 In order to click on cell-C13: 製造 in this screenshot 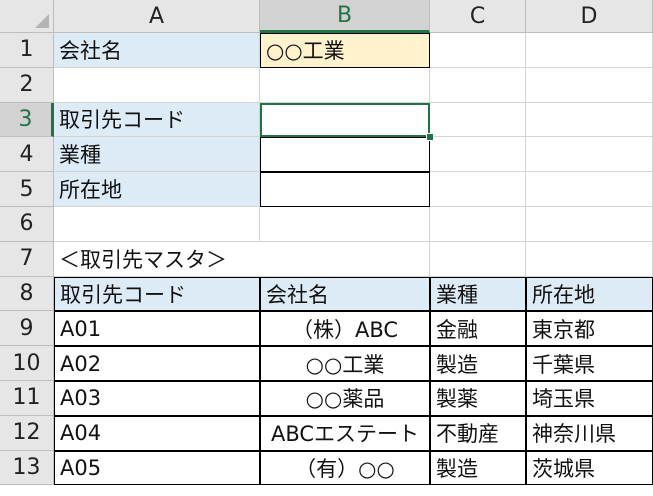, I will do `click(478, 468)`.